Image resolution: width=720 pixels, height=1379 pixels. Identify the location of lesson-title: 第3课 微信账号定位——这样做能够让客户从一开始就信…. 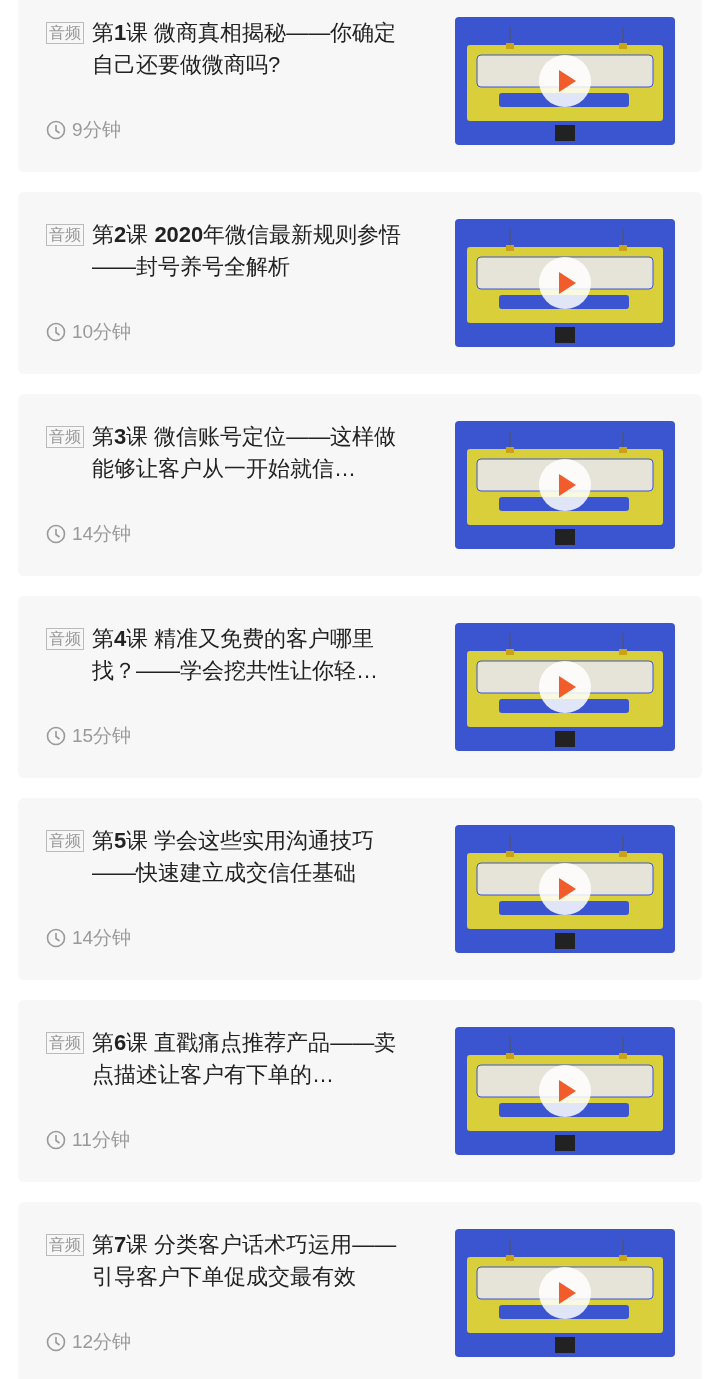
(245, 453).